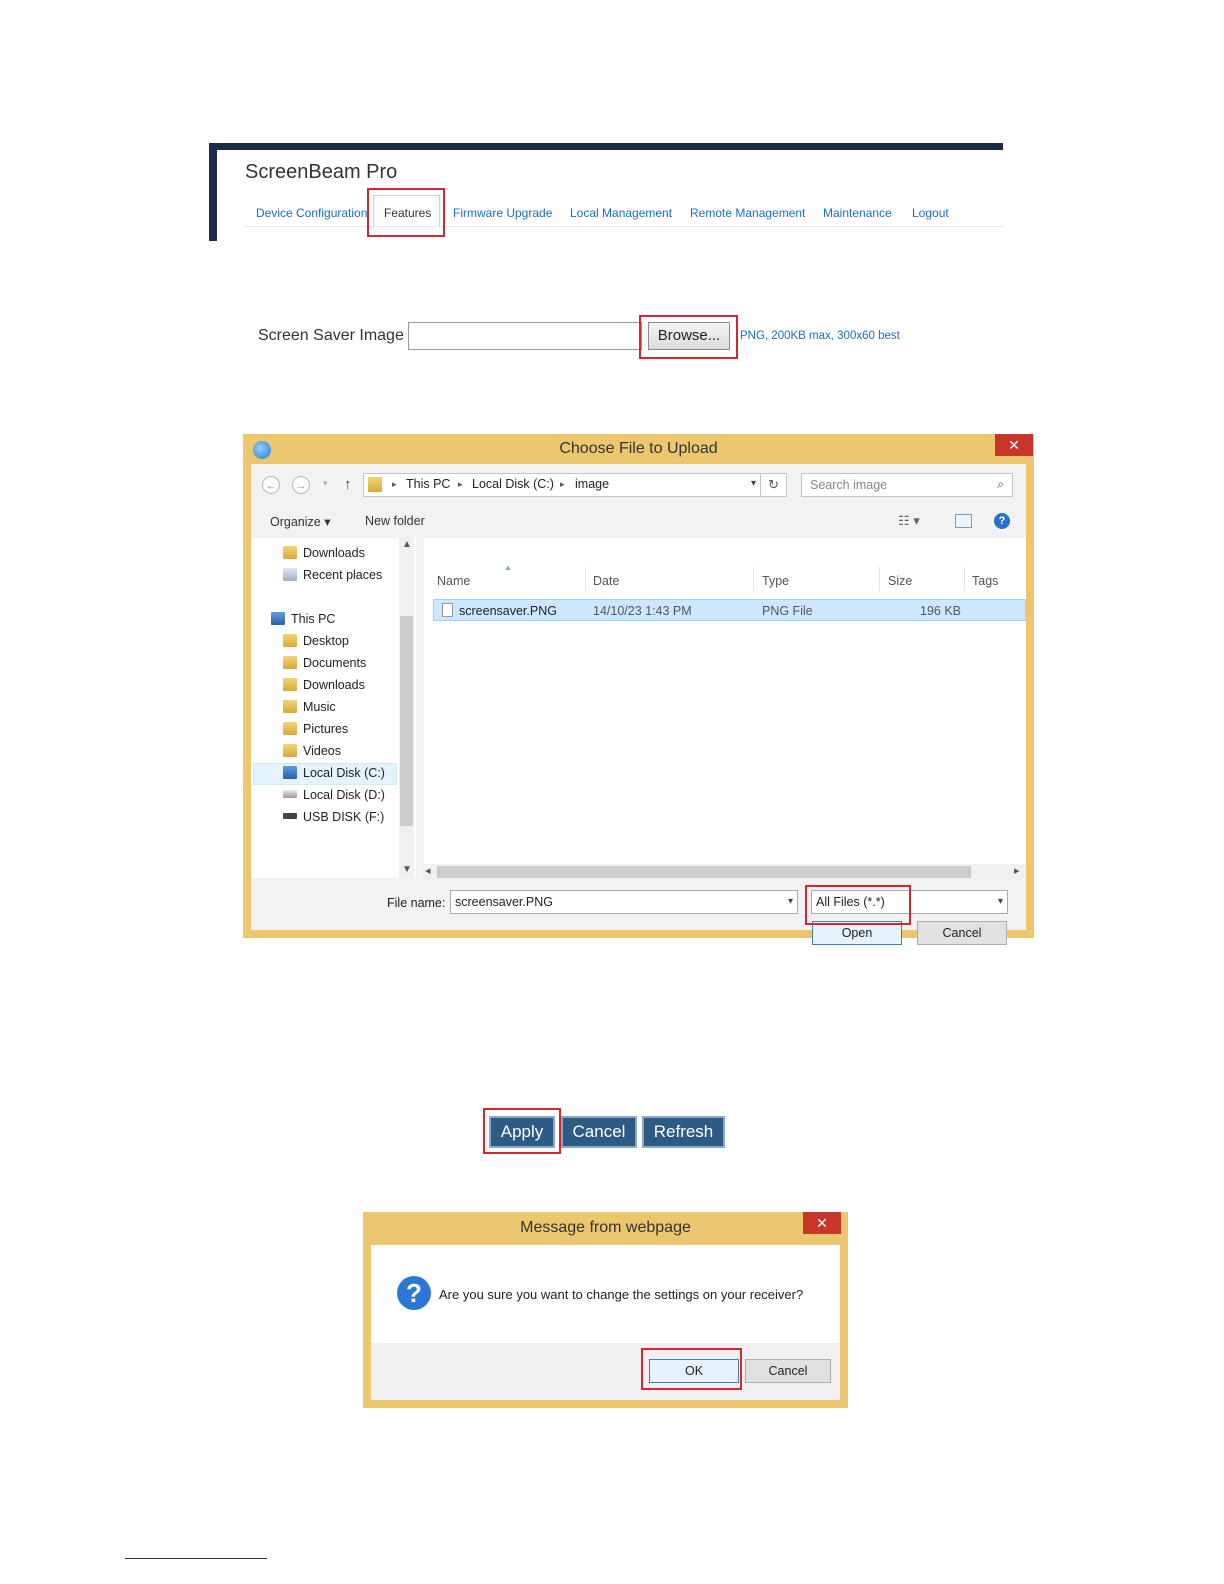 This screenshot has height=1584, width=1224. What do you see at coordinates (406, 721) in the screenshot?
I see `sidebar-scroll-thumb` at bounding box center [406, 721].